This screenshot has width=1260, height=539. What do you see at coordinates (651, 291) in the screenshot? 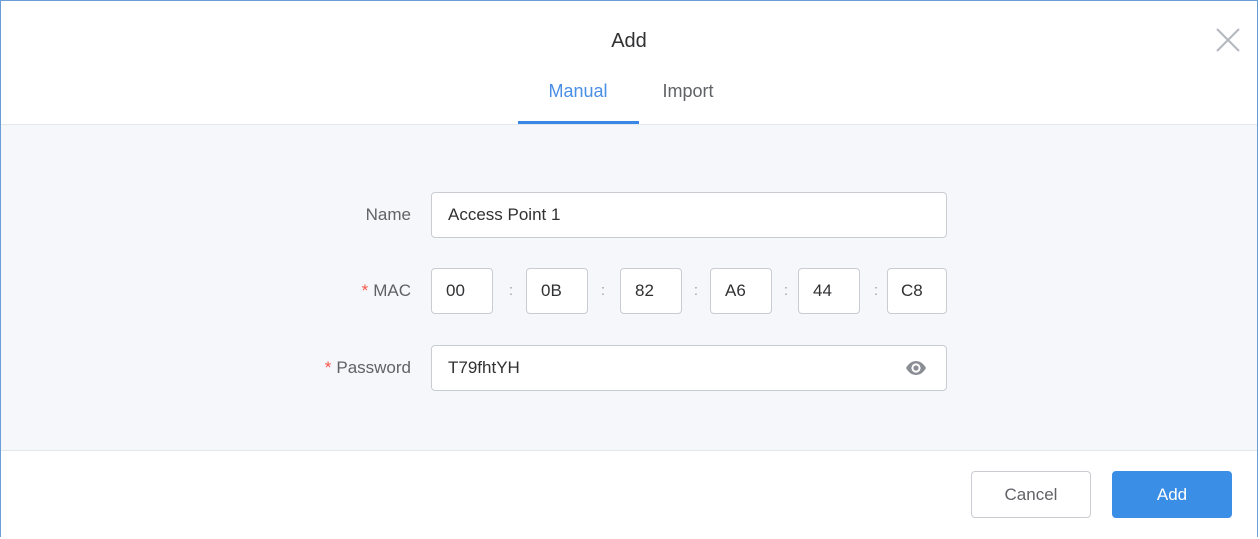
I see `mac-octet-3-input` at bounding box center [651, 291].